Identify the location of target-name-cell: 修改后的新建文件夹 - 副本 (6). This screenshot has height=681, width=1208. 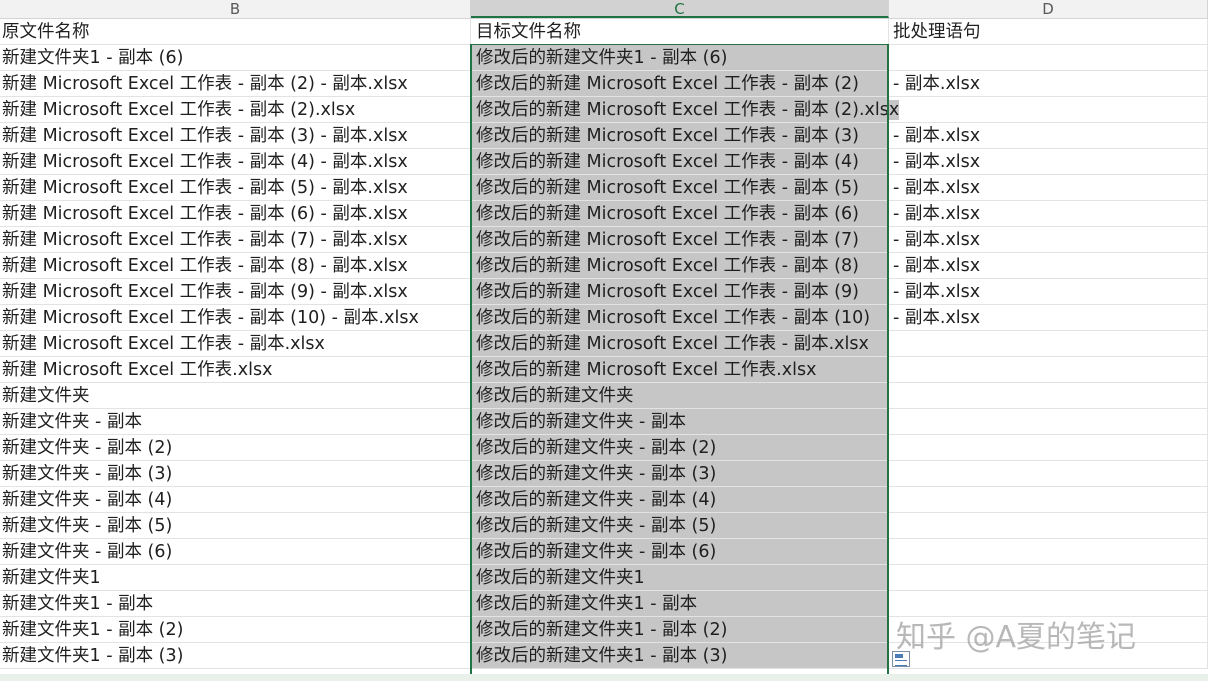
(680, 552).